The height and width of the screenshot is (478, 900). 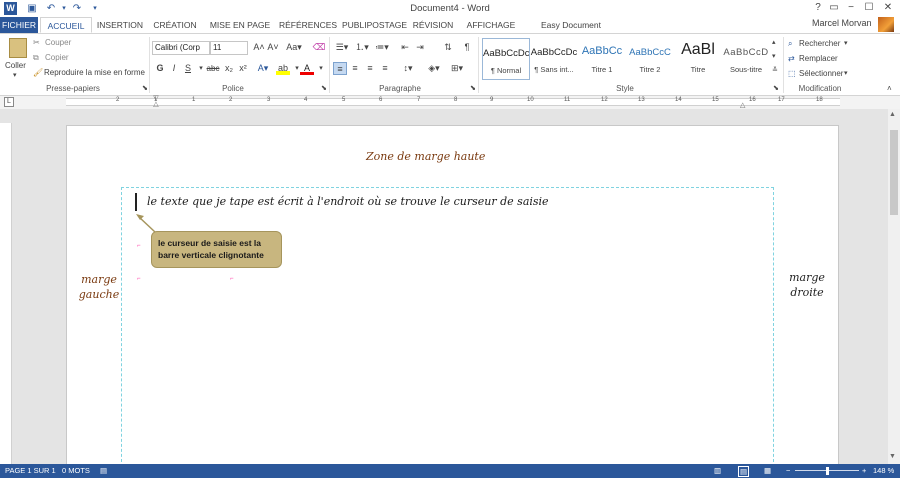 I want to click on styles-scroll-up-icon: ▴, so click(x=774, y=42).